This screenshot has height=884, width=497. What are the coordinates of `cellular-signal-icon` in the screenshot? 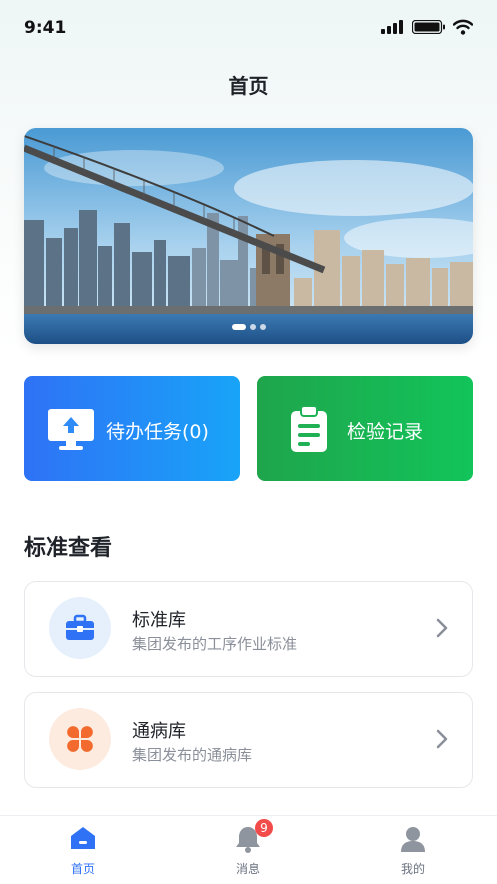 It's located at (392, 27).